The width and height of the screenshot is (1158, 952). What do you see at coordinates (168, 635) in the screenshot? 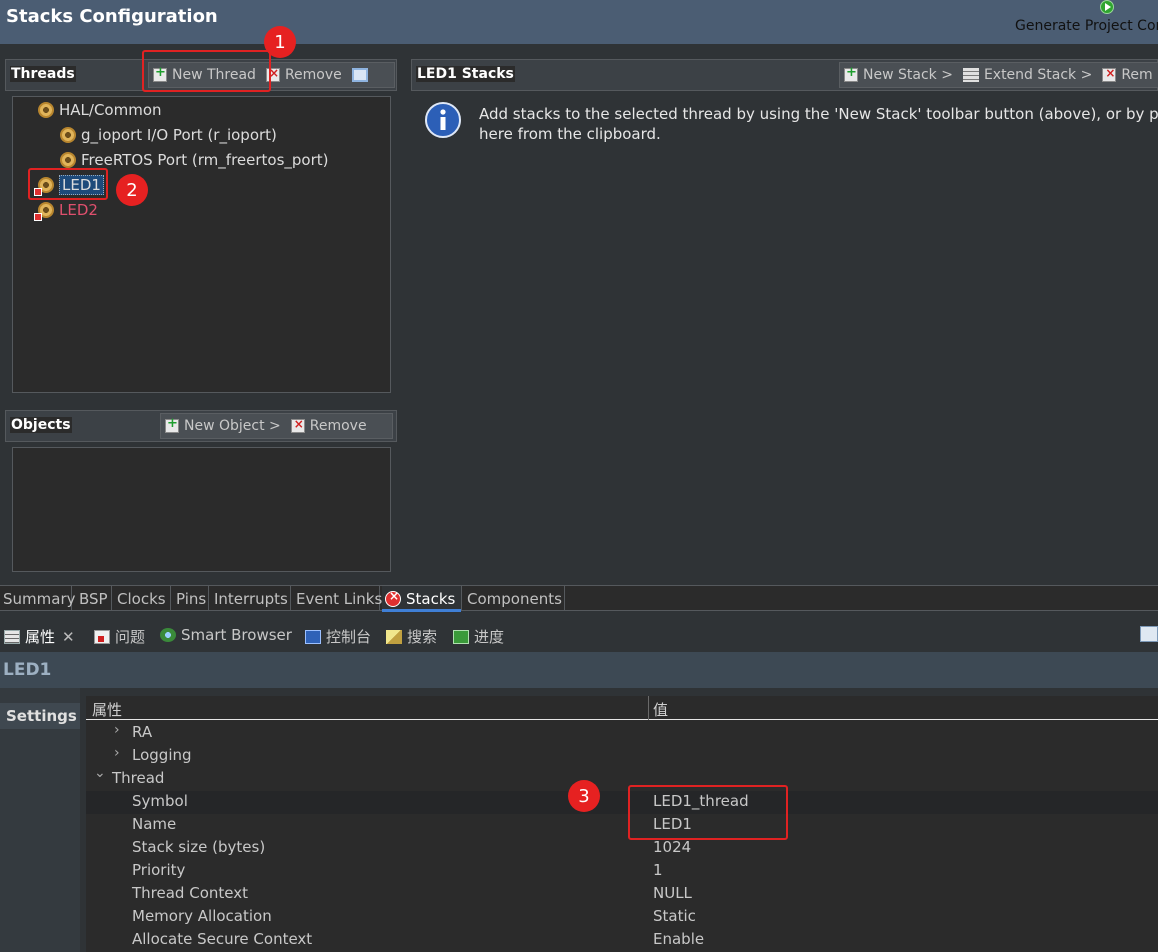
I see `smart-browser-icon` at bounding box center [168, 635].